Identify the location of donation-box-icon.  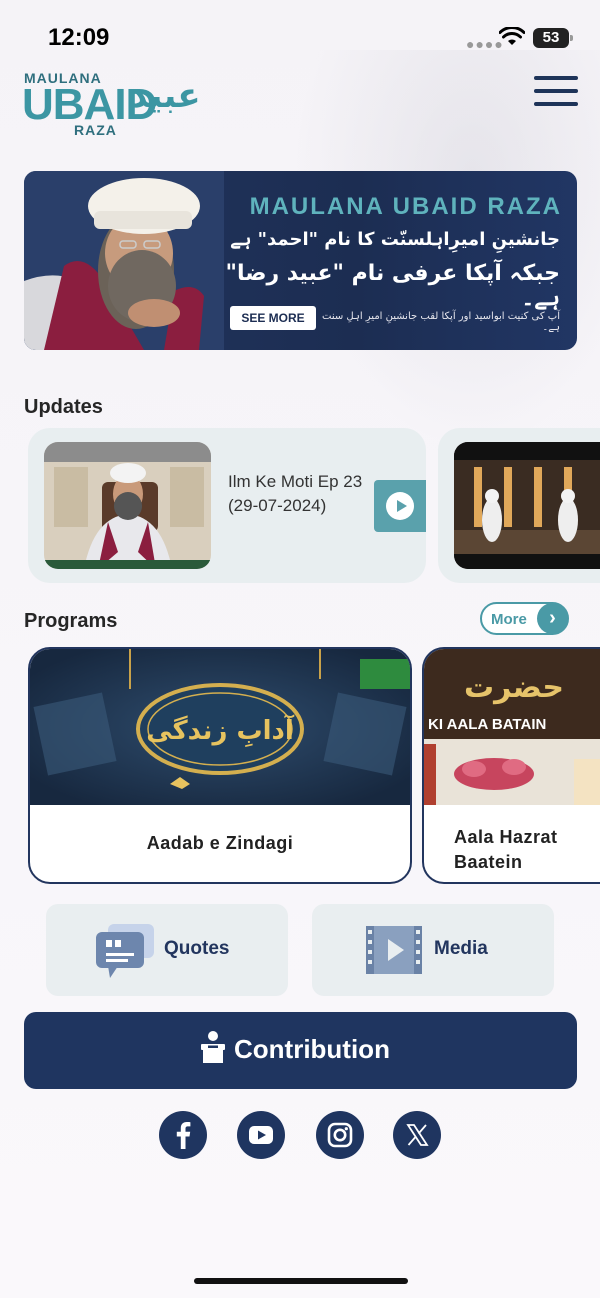
(213, 1047).